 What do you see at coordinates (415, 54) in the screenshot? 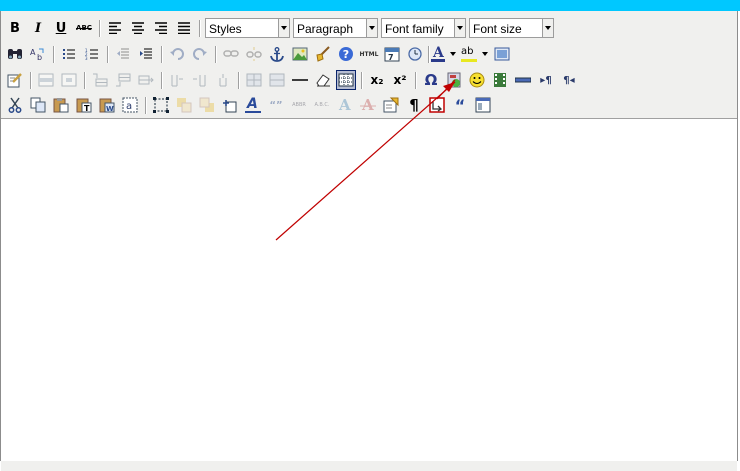
I see `insert-time-button` at bounding box center [415, 54].